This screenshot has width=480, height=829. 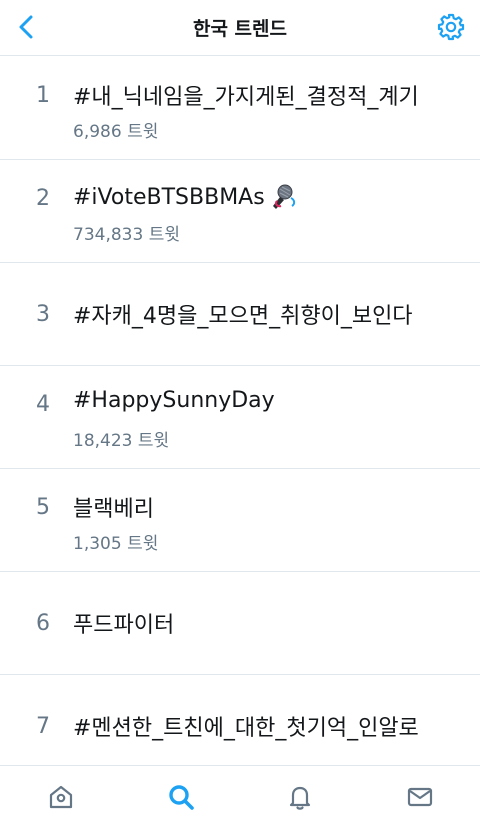 I want to click on trend-rank: 1, so click(x=43, y=95).